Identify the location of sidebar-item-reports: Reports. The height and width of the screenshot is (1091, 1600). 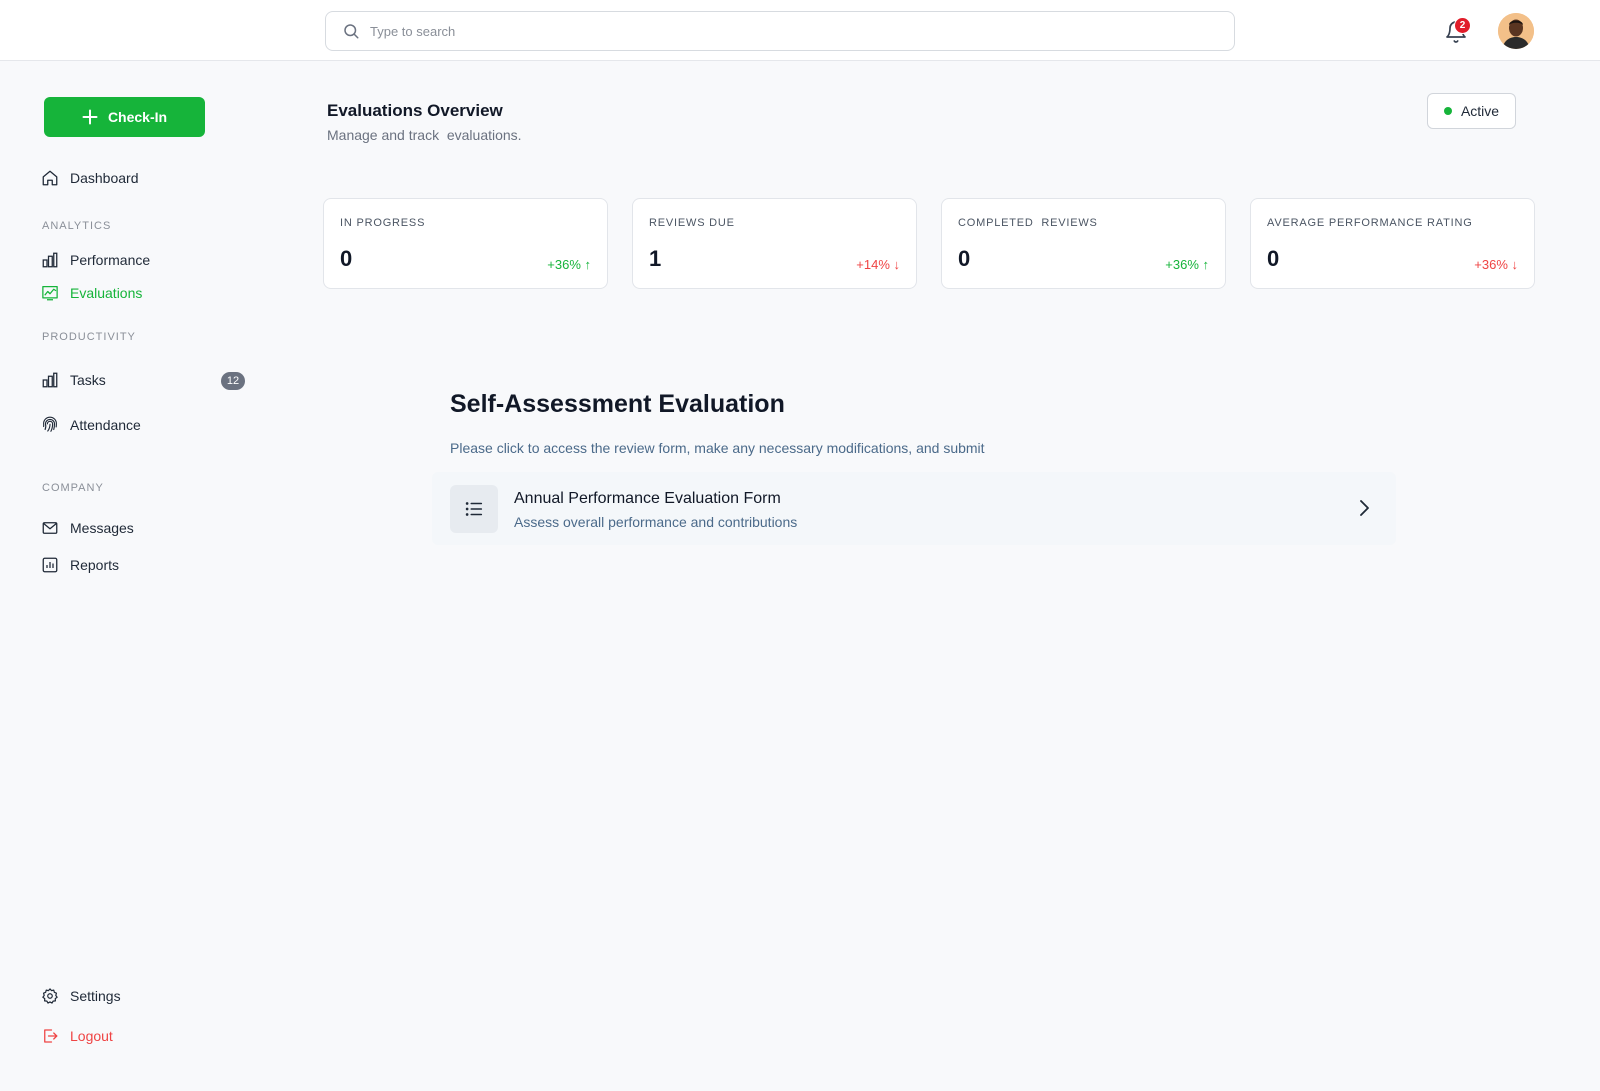
(80, 565).